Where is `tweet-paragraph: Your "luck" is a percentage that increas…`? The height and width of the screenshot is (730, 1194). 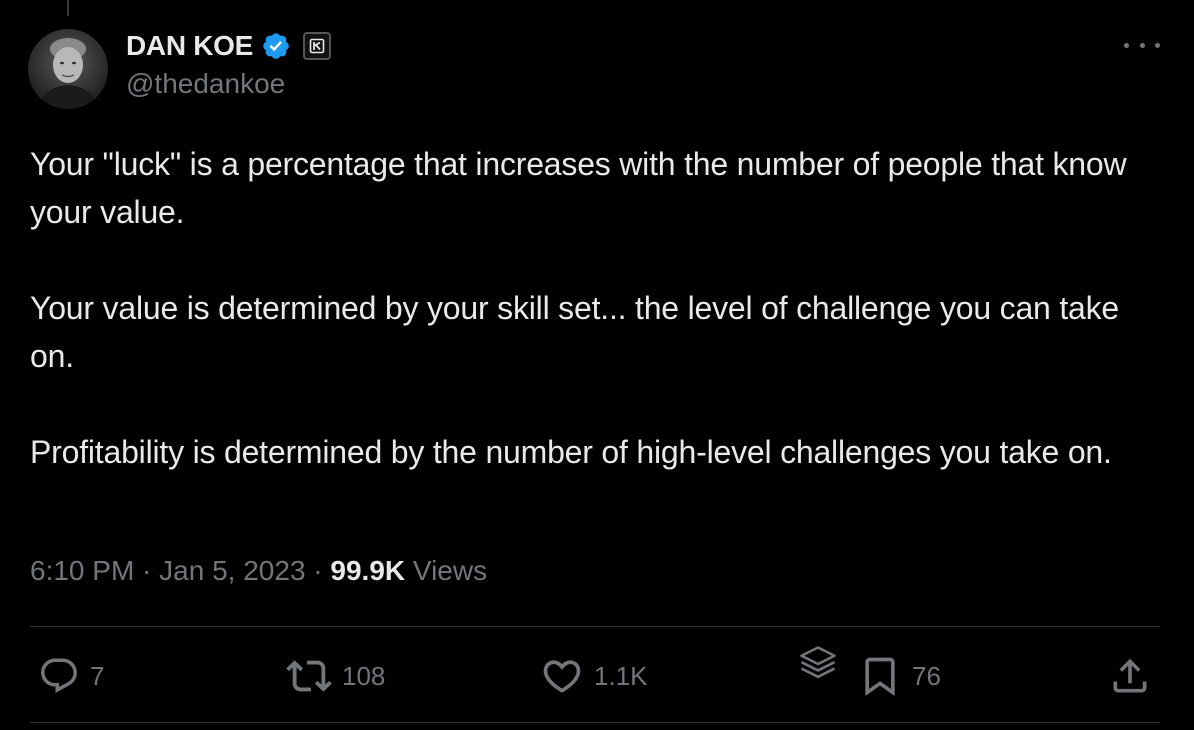
tweet-paragraph: Your "luck" is a percentage that increas… is located at coordinates (578, 188).